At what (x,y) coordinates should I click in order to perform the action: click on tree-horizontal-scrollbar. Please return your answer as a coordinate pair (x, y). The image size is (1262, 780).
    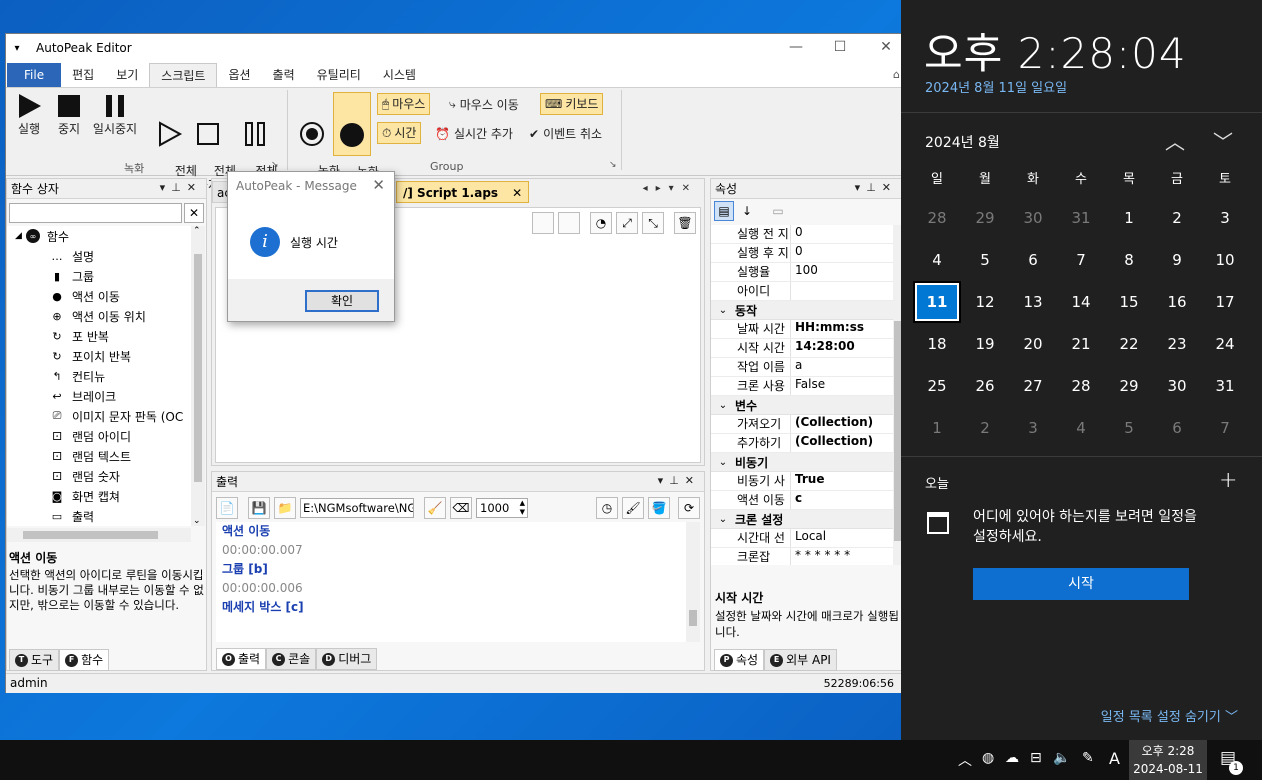
    Looking at the image, I should click on (99, 535).